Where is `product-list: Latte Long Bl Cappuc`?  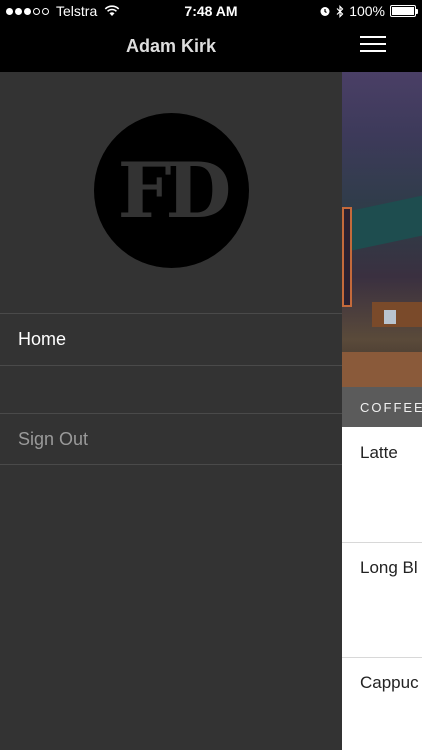 product-list: Latte Long Bl Cappuc is located at coordinates (382, 588).